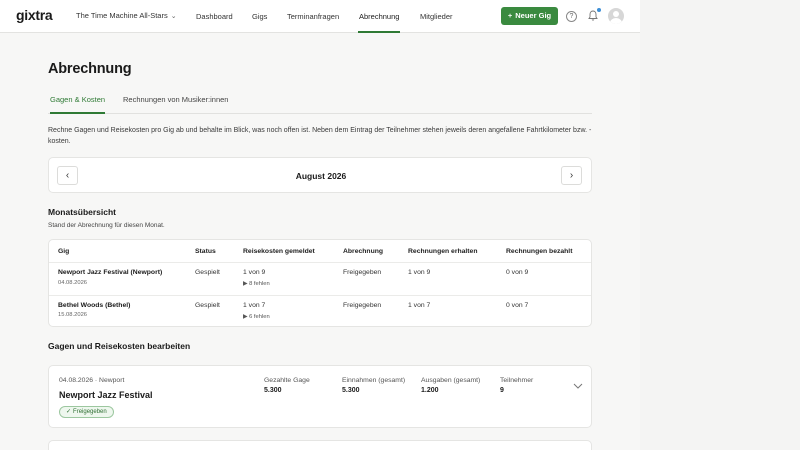 The width and height of the screenshot is (800, 450). What do you see at coordinates (419, 272) in the screenshot?
I see `row1-received: 1 von 9` at bounding box center [419, 272].